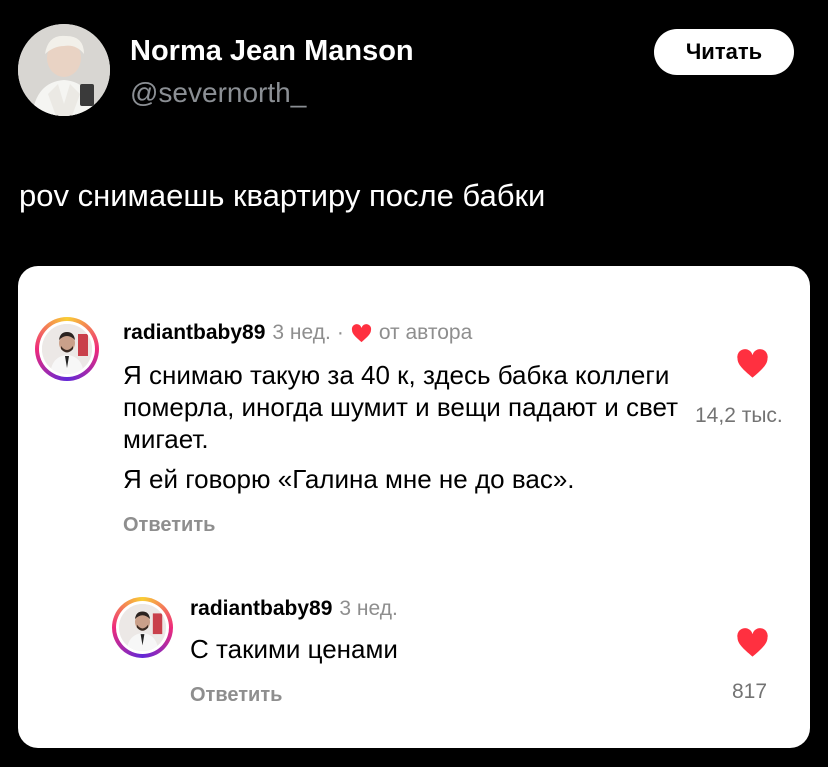 Image resolution: width=828 pixels, height=767 pixels. Describe the element at coordinates (368, 608) in the screenshot. I see `reply-time: 3 нед.` at that location.